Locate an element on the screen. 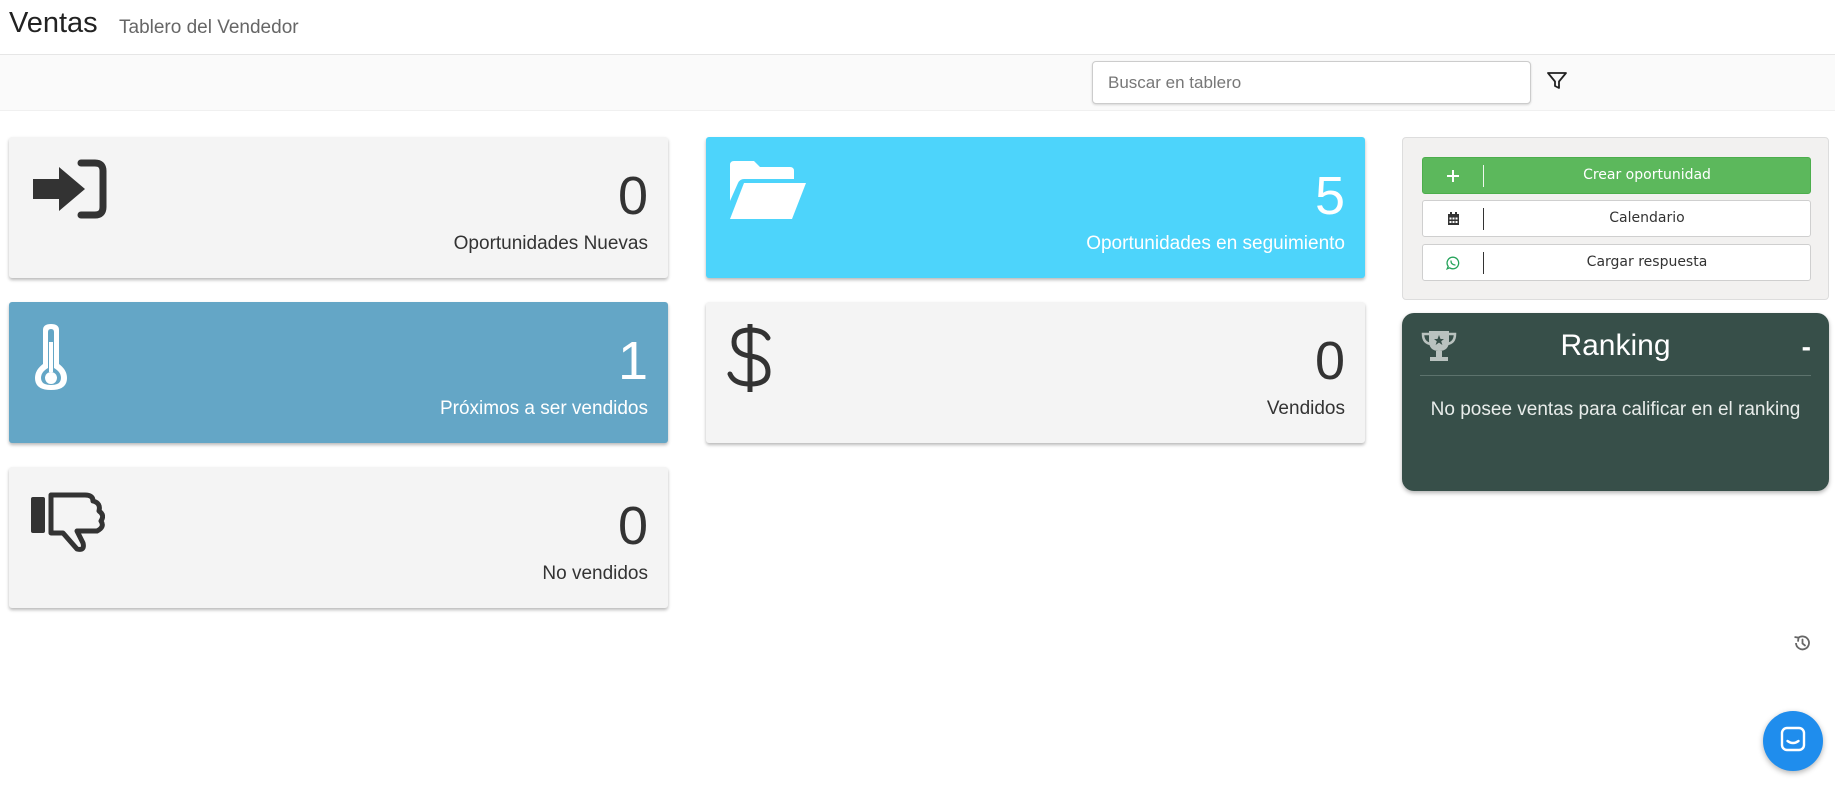 The height and width of the screenshot is (786, 1835). chat-icon is located at coordinates (1793, 741).